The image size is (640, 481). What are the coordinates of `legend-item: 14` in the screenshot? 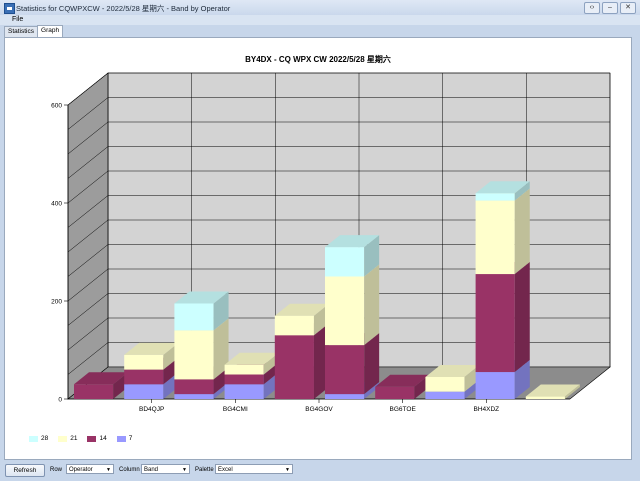 It's located at (97, 438).